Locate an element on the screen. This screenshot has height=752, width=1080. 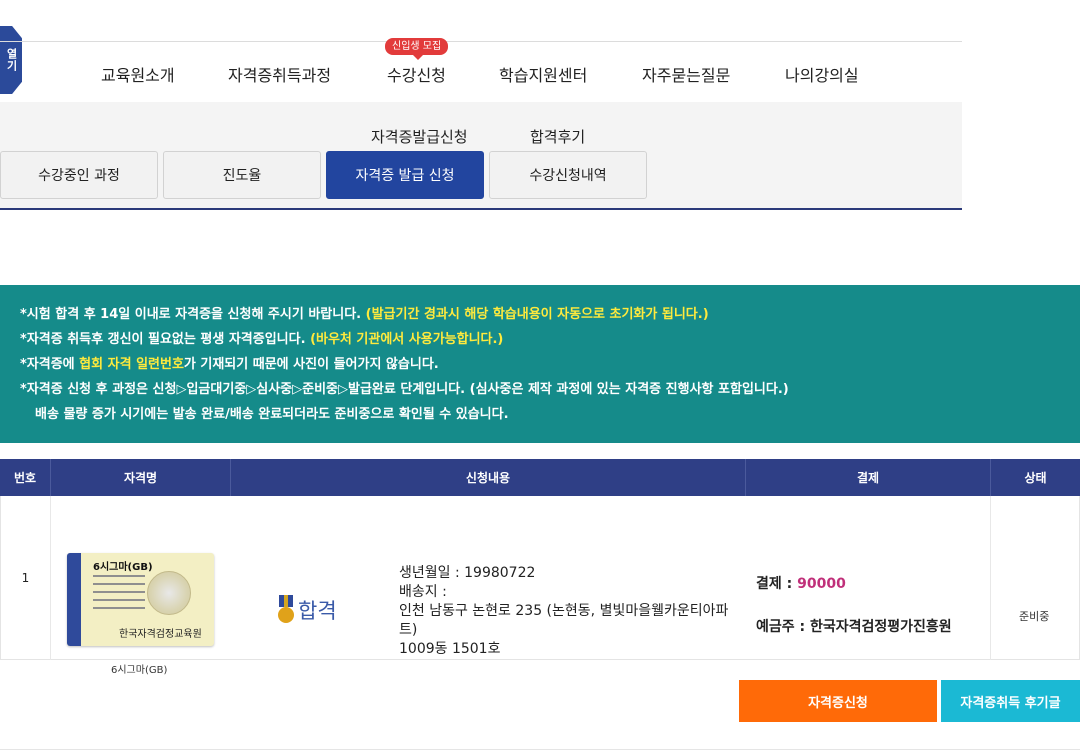
header-apply-content: 신청내용 is located at coordinates (488, 477).